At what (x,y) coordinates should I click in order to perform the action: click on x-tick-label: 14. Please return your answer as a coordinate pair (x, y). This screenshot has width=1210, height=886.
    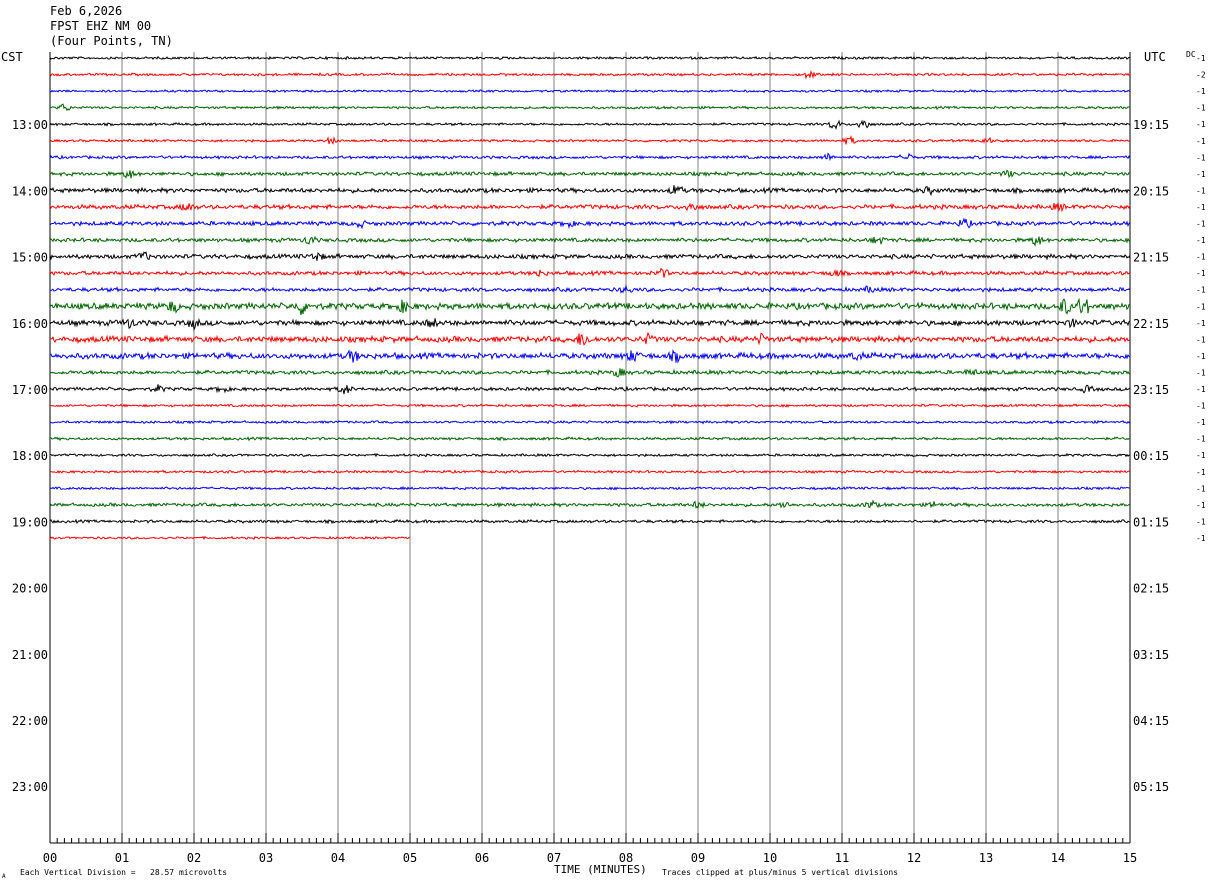
    Looking at the image, I should click on (1058, 858).